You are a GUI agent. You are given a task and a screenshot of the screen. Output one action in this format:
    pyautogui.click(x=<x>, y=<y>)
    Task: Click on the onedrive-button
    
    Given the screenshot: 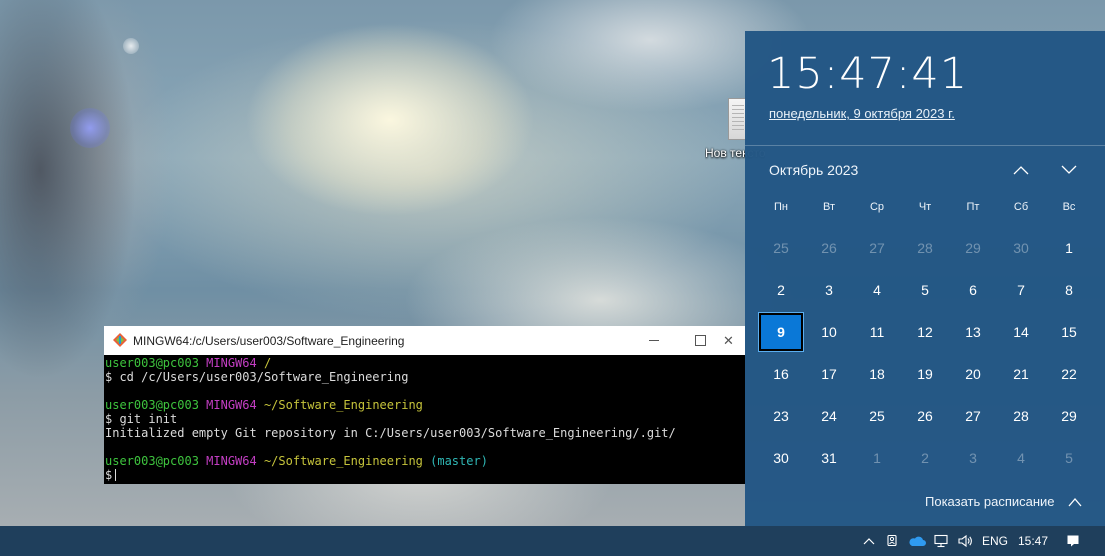 What is the action you would take?
    pyautogui.click(x=917, y=541)
    